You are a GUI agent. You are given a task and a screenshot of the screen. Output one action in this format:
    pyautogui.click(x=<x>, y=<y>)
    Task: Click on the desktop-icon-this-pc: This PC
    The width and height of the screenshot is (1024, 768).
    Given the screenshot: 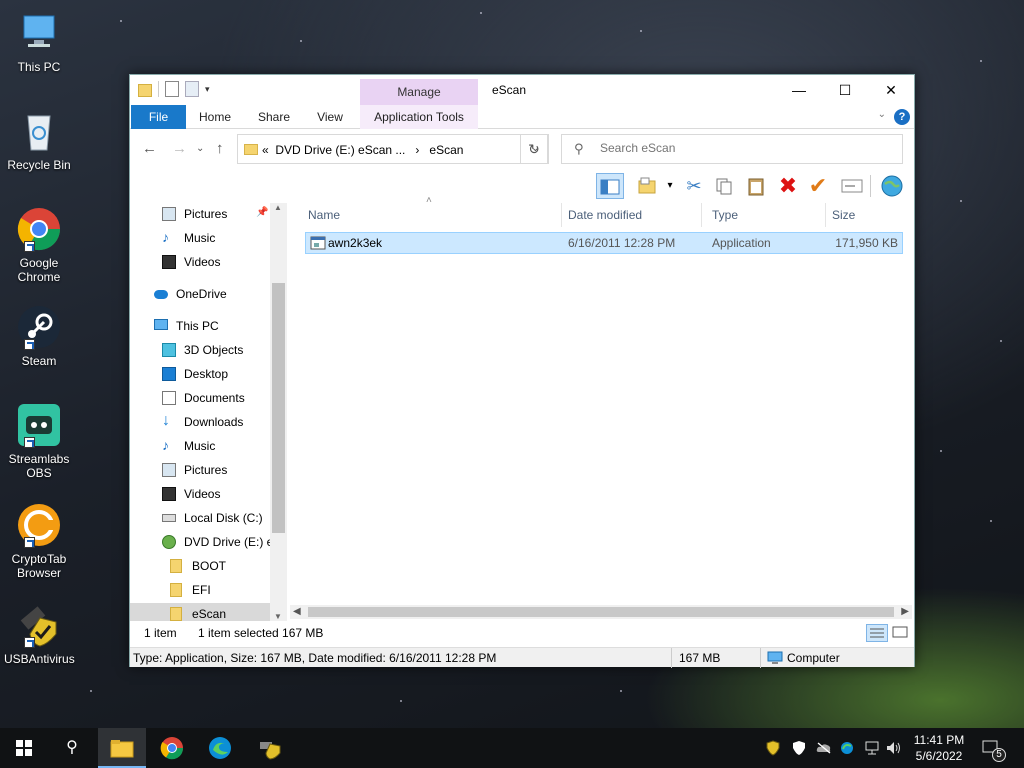 What is the action you would take?
    pyautogui.click(x=39, y=42)
    